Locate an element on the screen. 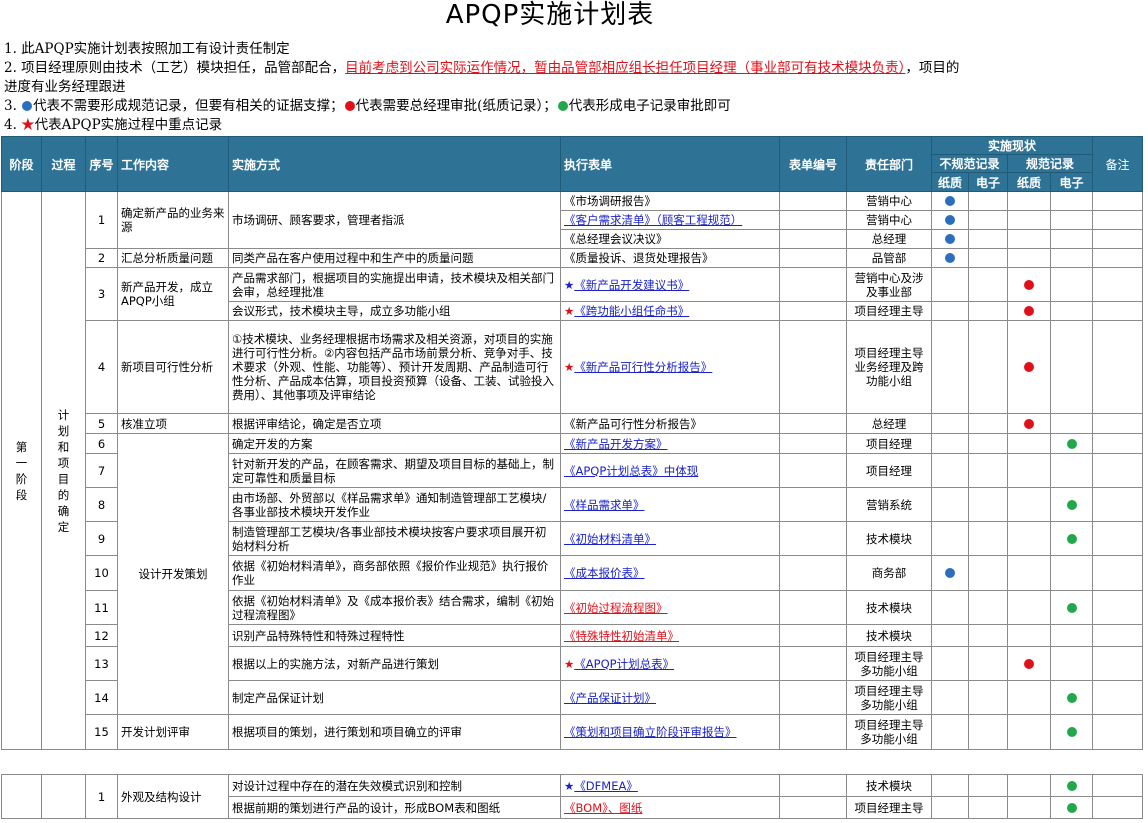  form-link: 《初始材料清单》 is located at coordinates (610, 539).